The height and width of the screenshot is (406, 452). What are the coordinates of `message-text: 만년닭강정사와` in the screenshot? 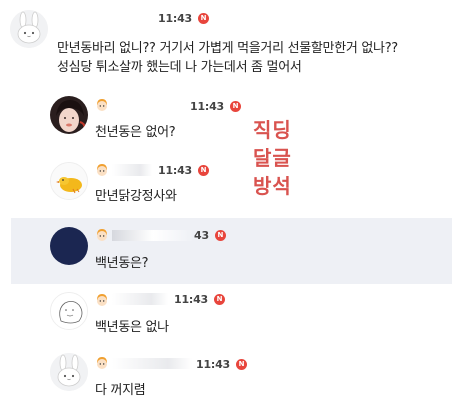 It's located at (136, 196).